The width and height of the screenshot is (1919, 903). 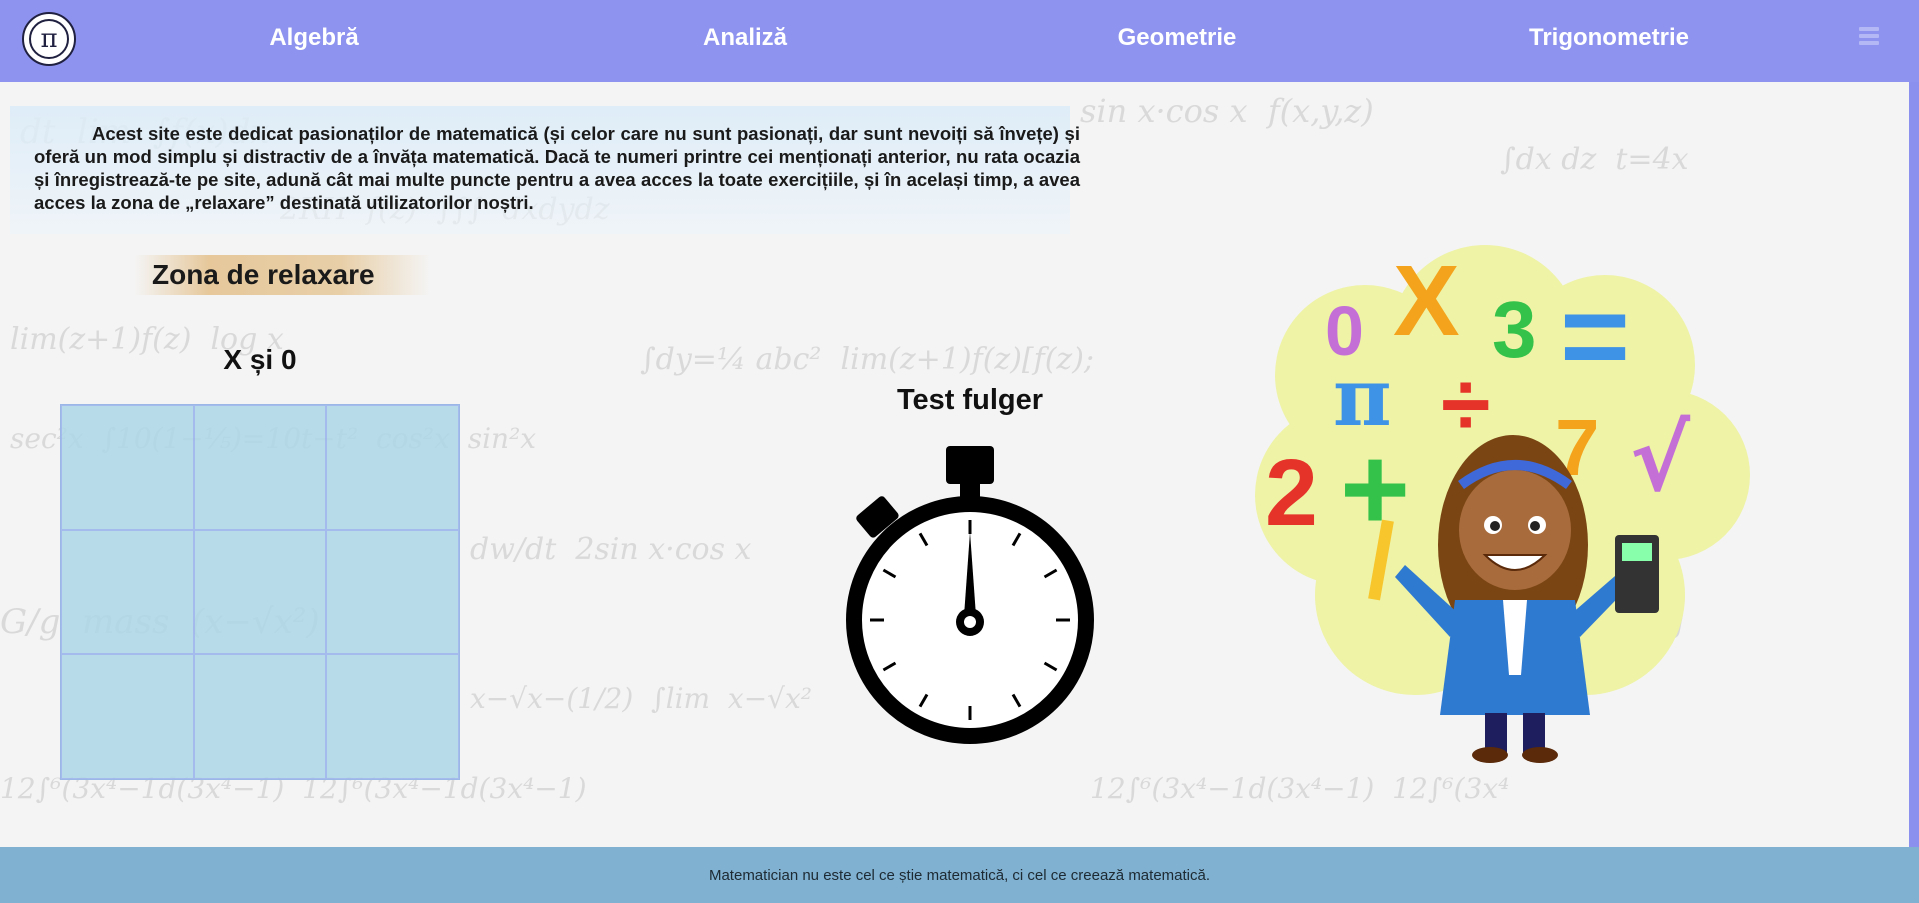 I want to click on nav-item-algebra: Algebră, so click(x=314, y=38).